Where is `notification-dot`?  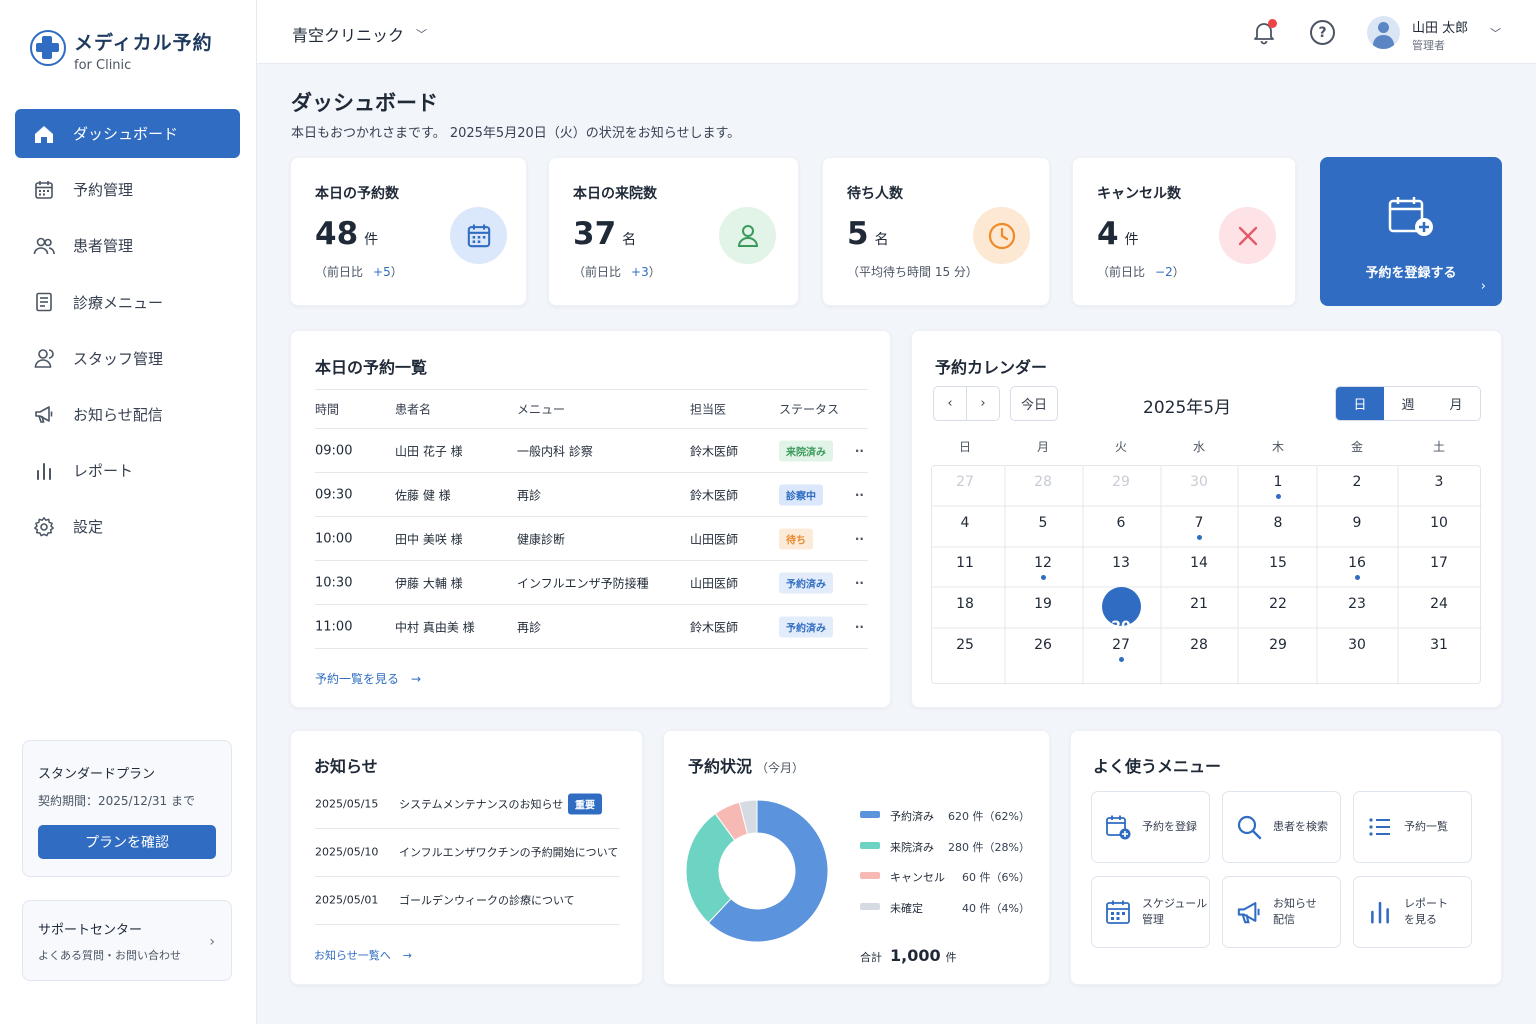
notification-dot is located at coordinates (1272, 23).